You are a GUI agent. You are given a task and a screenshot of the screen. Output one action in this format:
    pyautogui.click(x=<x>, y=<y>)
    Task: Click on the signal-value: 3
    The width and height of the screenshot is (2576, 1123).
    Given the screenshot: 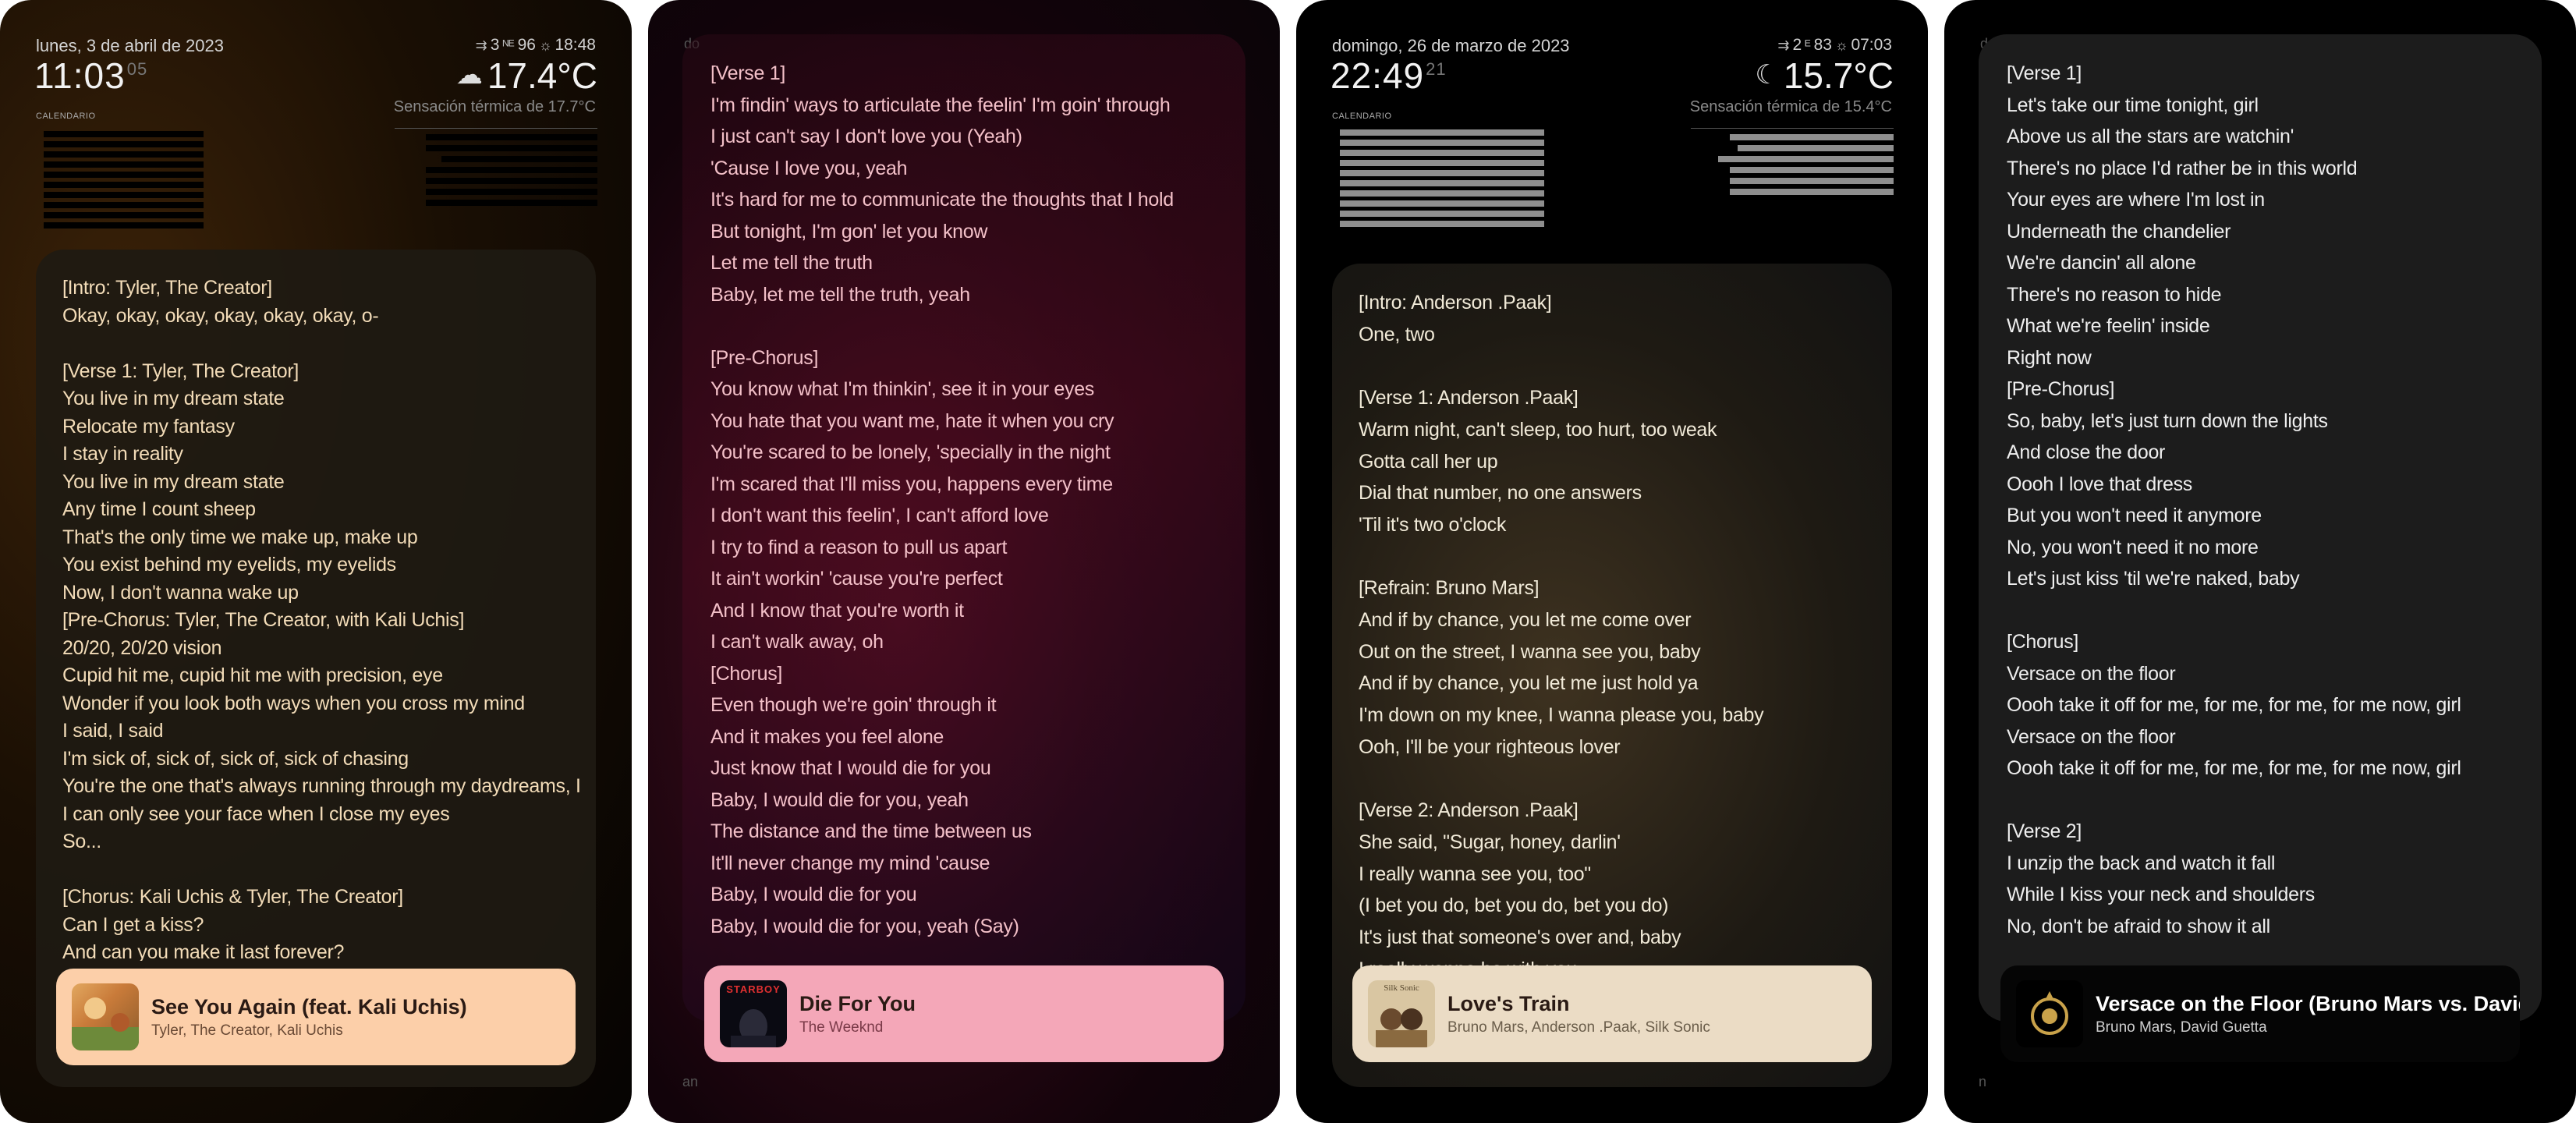 What is the action you would take?
    pyautogui.click(x=495, y=45)
    